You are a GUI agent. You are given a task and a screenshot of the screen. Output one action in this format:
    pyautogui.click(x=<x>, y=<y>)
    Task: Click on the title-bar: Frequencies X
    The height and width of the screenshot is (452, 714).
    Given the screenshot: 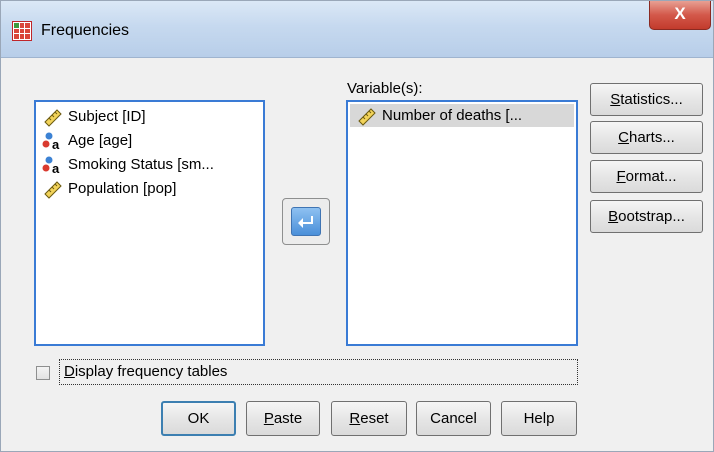 What is the action you would take?
    pyautogui.click(x=357, y=29)
    